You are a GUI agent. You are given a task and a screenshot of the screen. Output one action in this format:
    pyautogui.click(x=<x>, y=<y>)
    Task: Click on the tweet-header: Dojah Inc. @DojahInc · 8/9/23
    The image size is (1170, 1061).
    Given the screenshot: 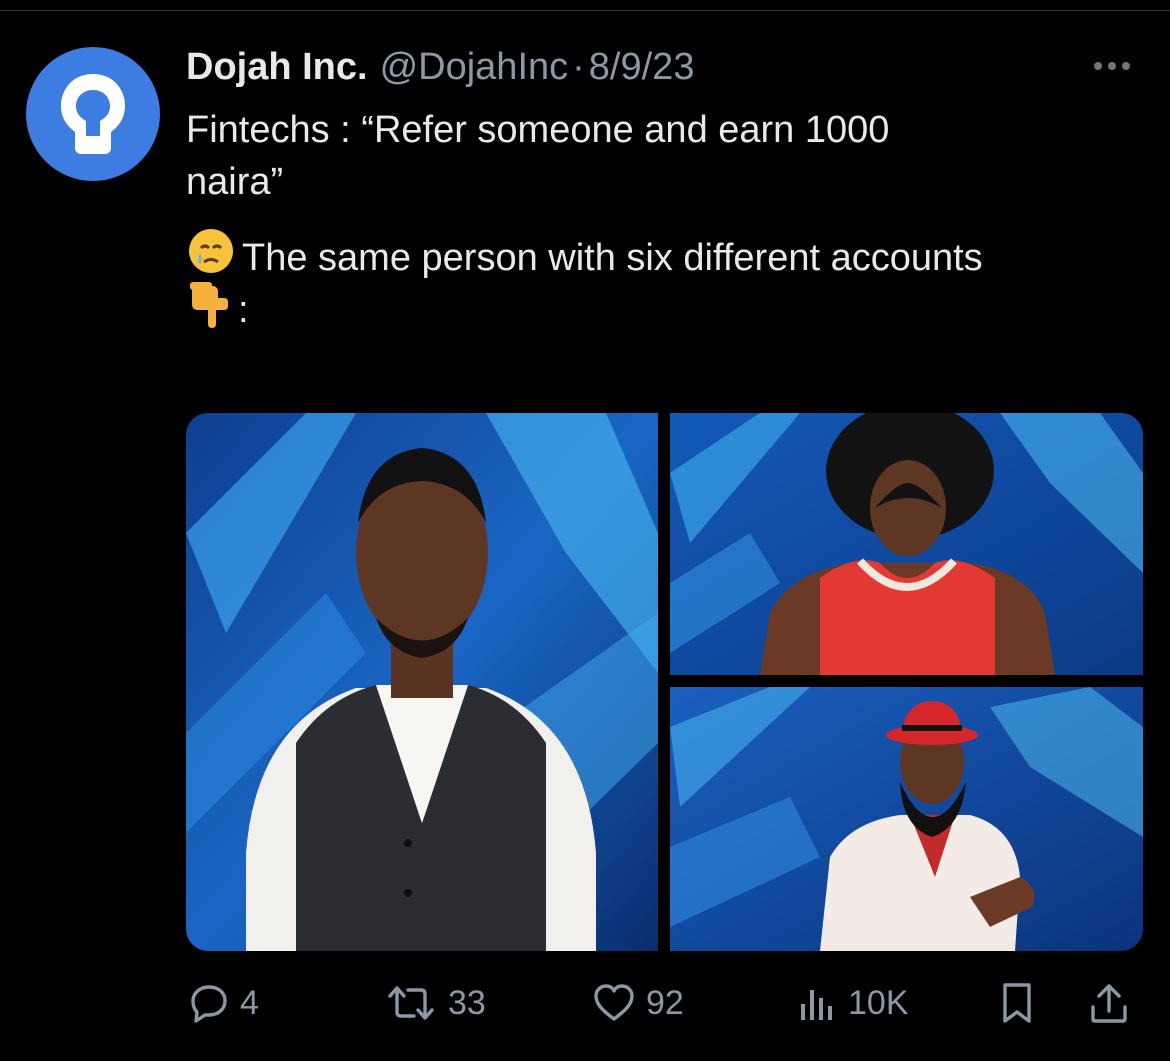 What is the action you would take?
    pyautogui.click(x=440, y=67)
    